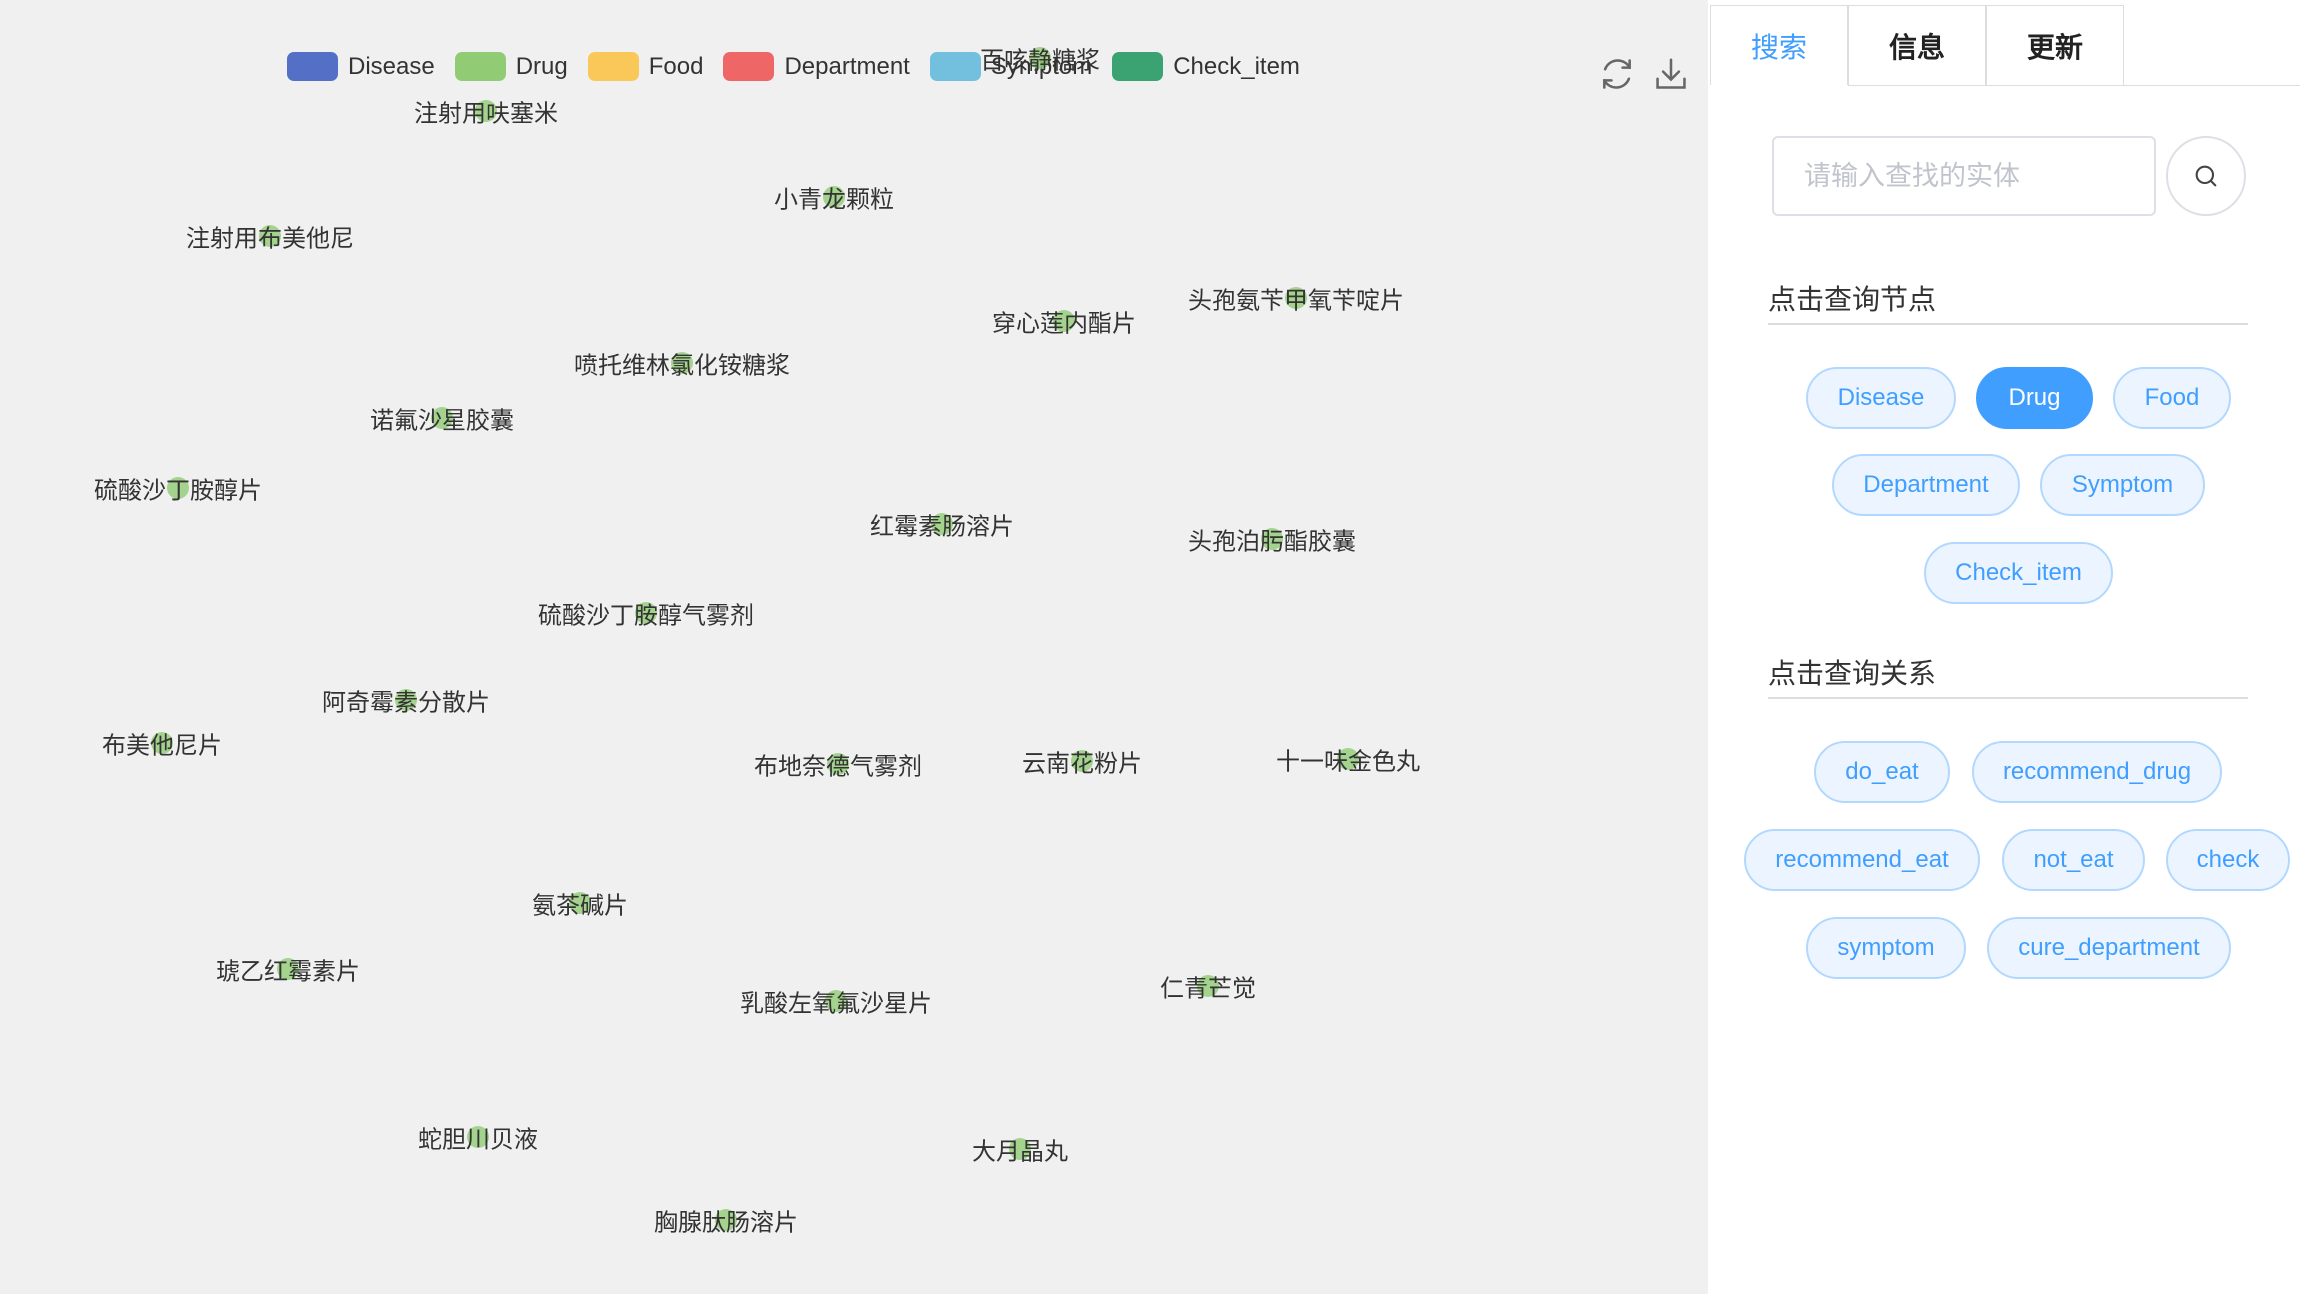  I want to click on drug-node-label: 仁青芒觉, so click(1208, 986).